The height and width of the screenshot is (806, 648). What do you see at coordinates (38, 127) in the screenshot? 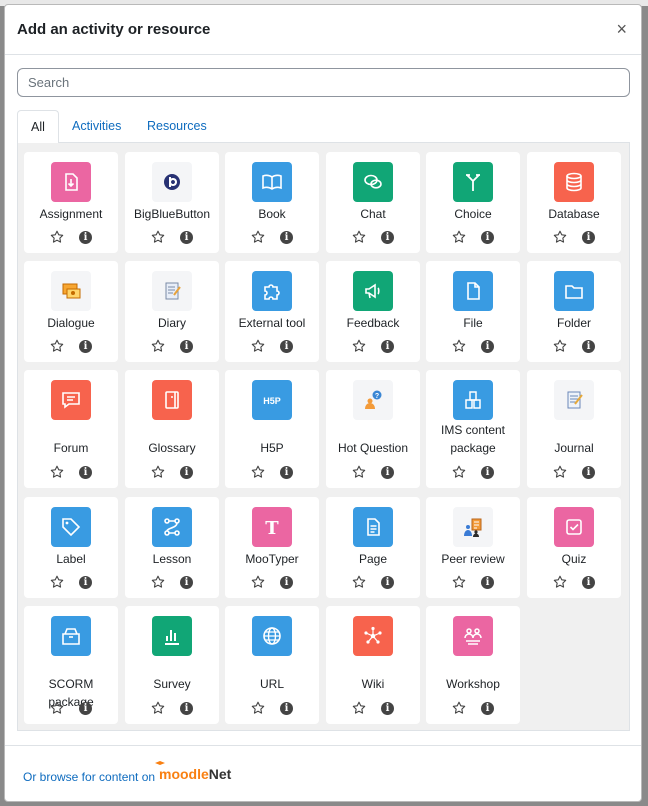
I see `tab-all: All` at bounding box center [38, 127].